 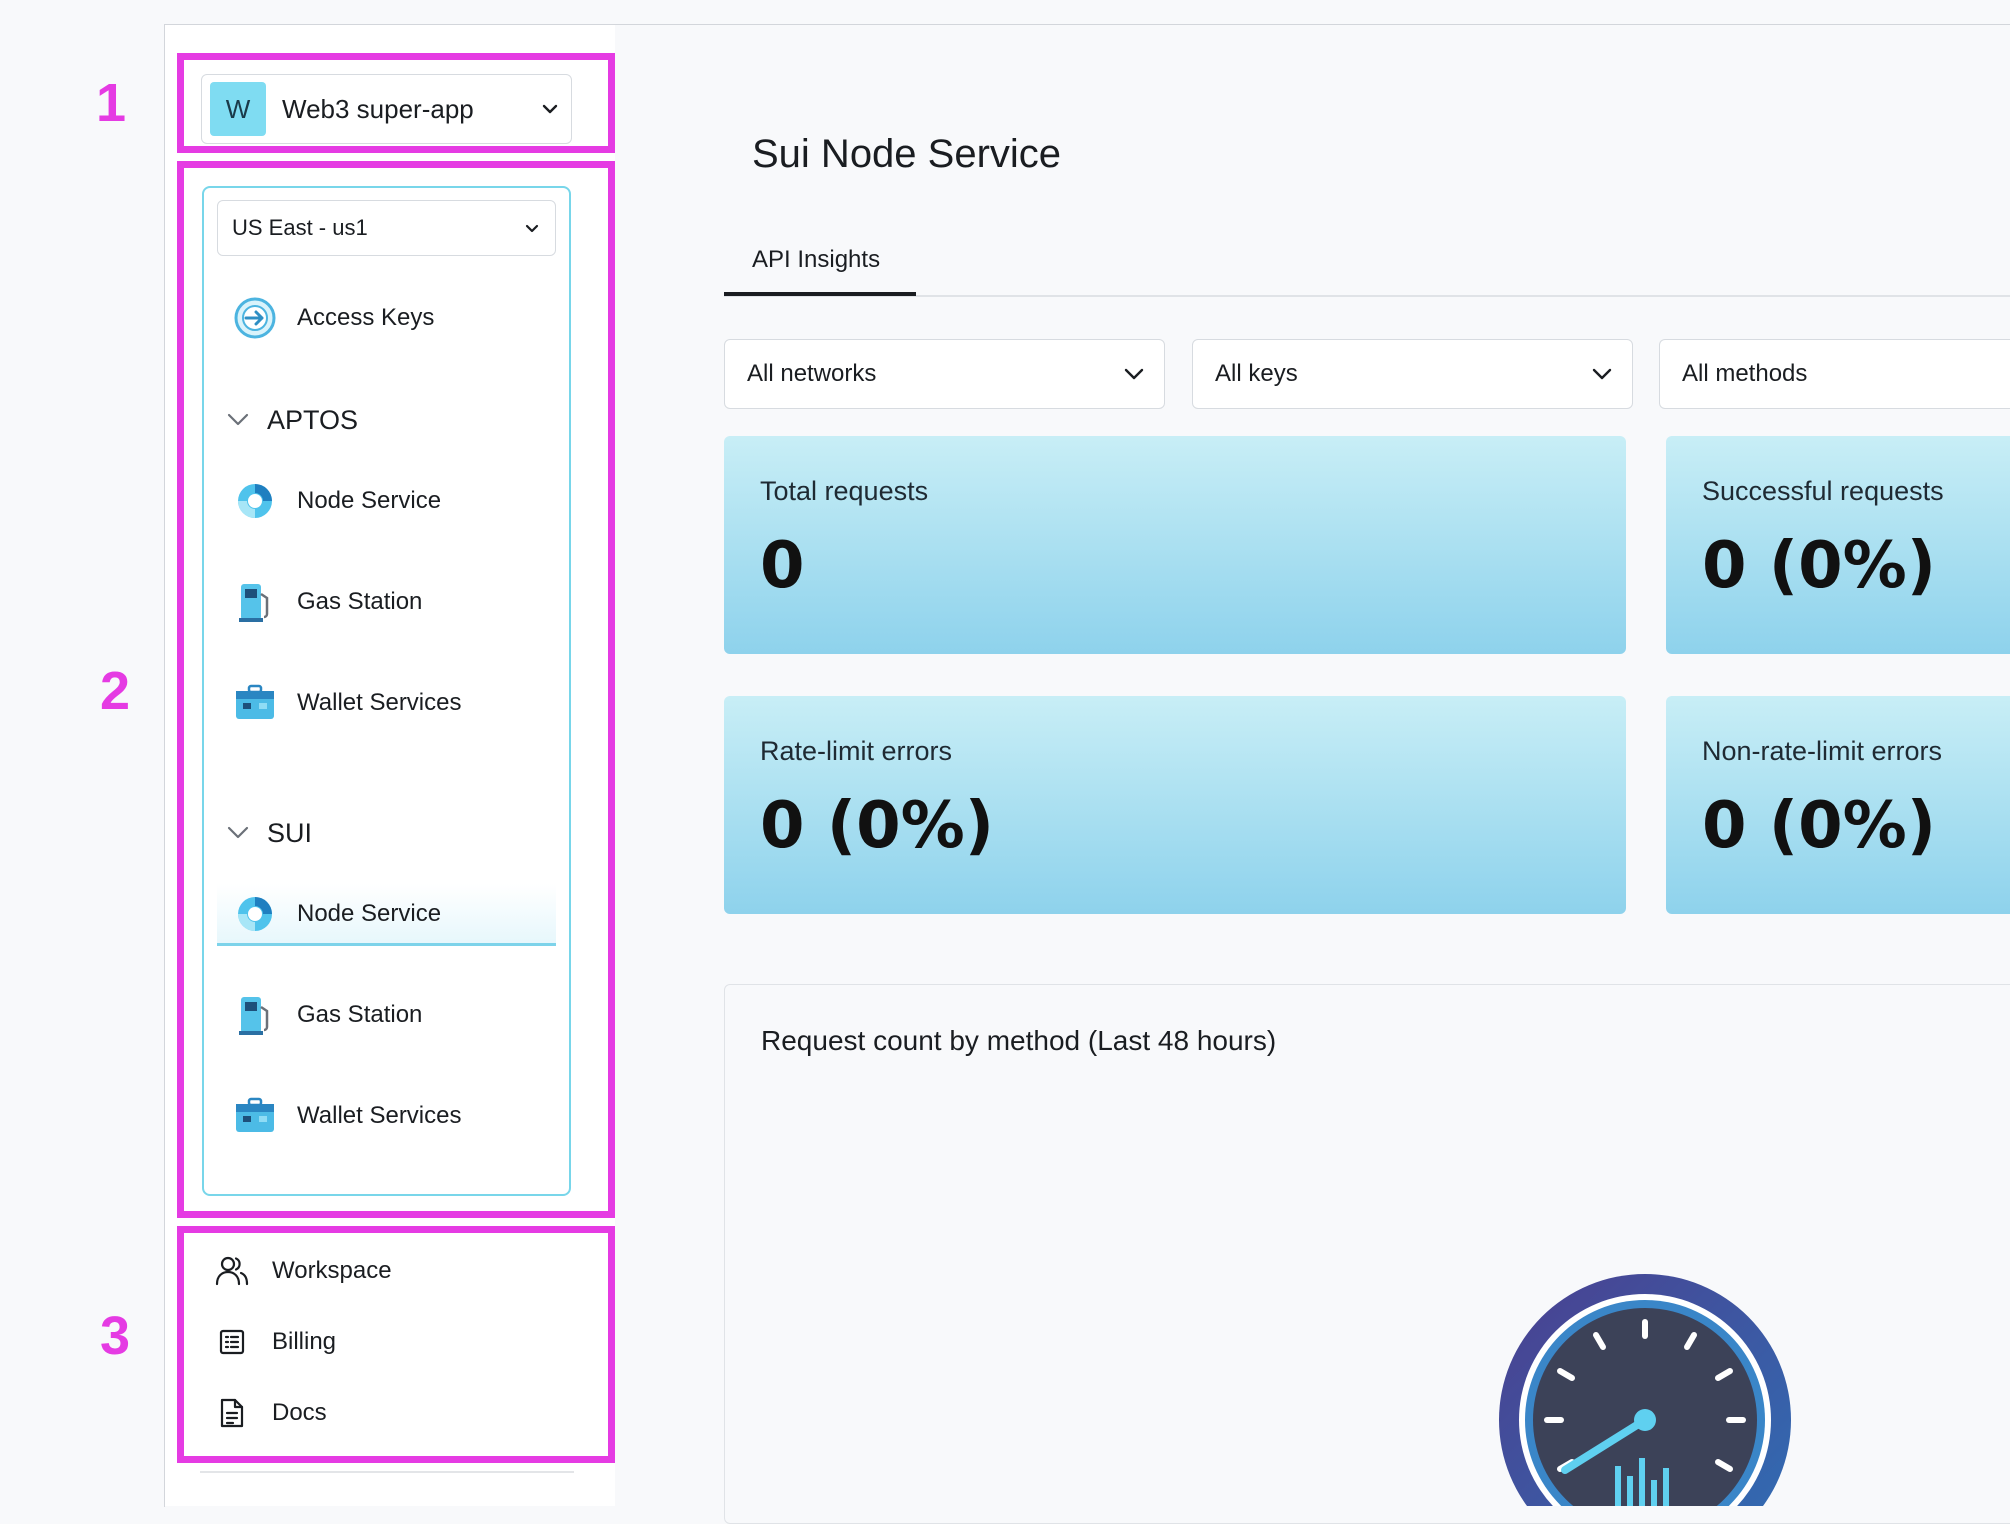 I want to click on page-title: Sui Node Service, so click(x=907, y=154).